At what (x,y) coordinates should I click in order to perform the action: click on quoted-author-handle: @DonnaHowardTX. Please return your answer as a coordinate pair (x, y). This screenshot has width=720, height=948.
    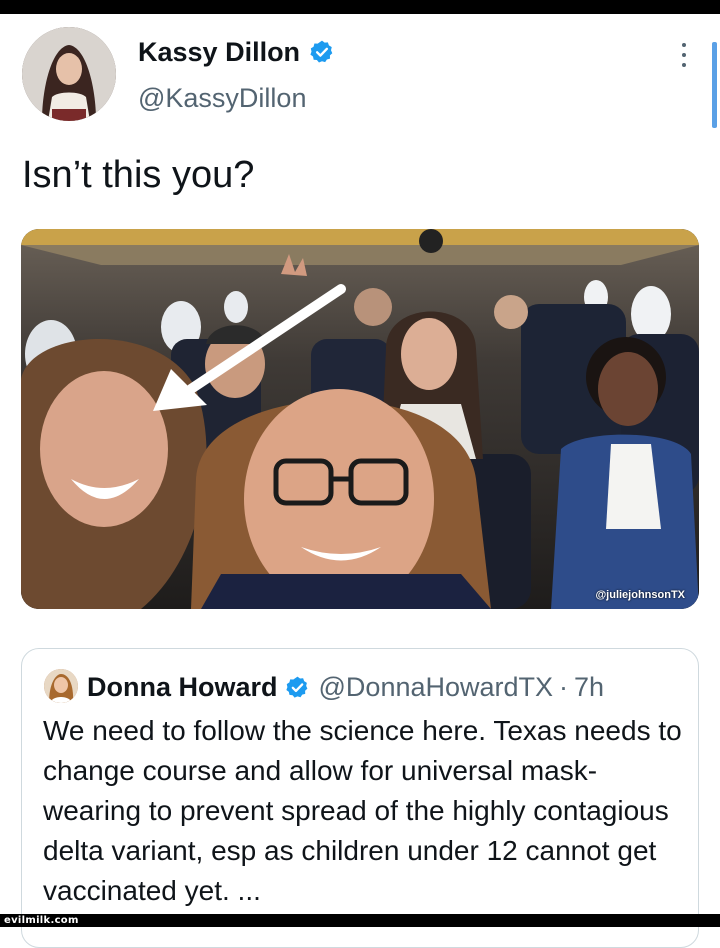
    Looking at the image, I should click on (436, 687).